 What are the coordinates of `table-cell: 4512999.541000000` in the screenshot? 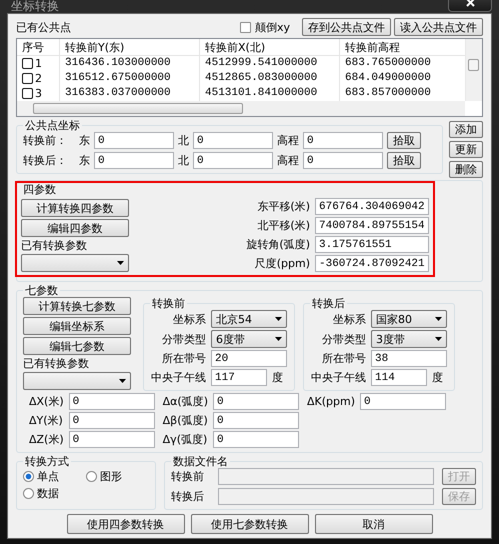 It's located at (269, 63).